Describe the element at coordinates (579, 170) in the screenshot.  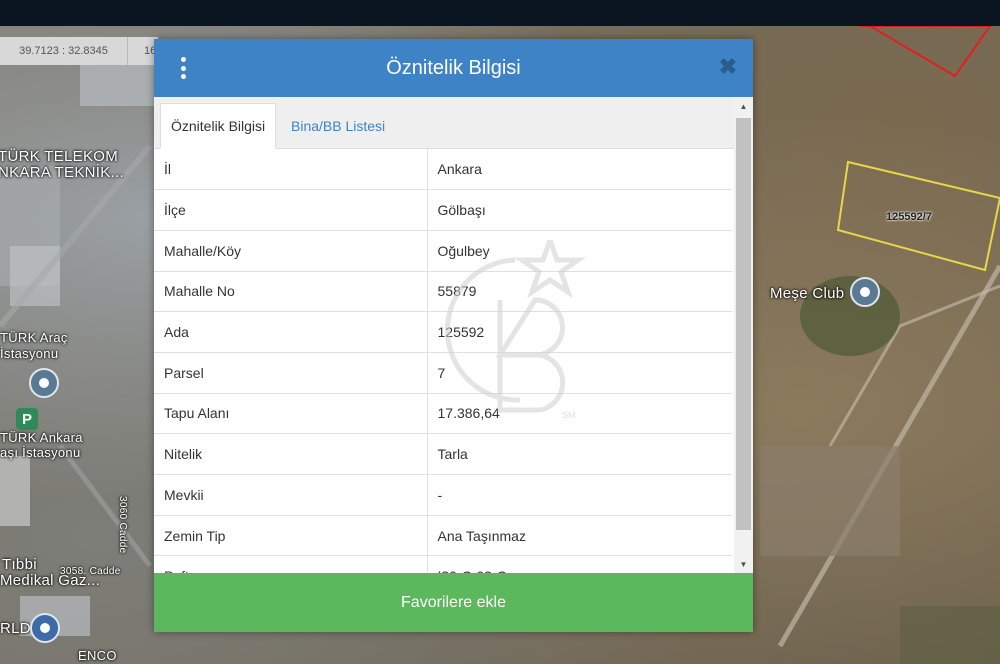
I see `row-value: Ankara` at that location.